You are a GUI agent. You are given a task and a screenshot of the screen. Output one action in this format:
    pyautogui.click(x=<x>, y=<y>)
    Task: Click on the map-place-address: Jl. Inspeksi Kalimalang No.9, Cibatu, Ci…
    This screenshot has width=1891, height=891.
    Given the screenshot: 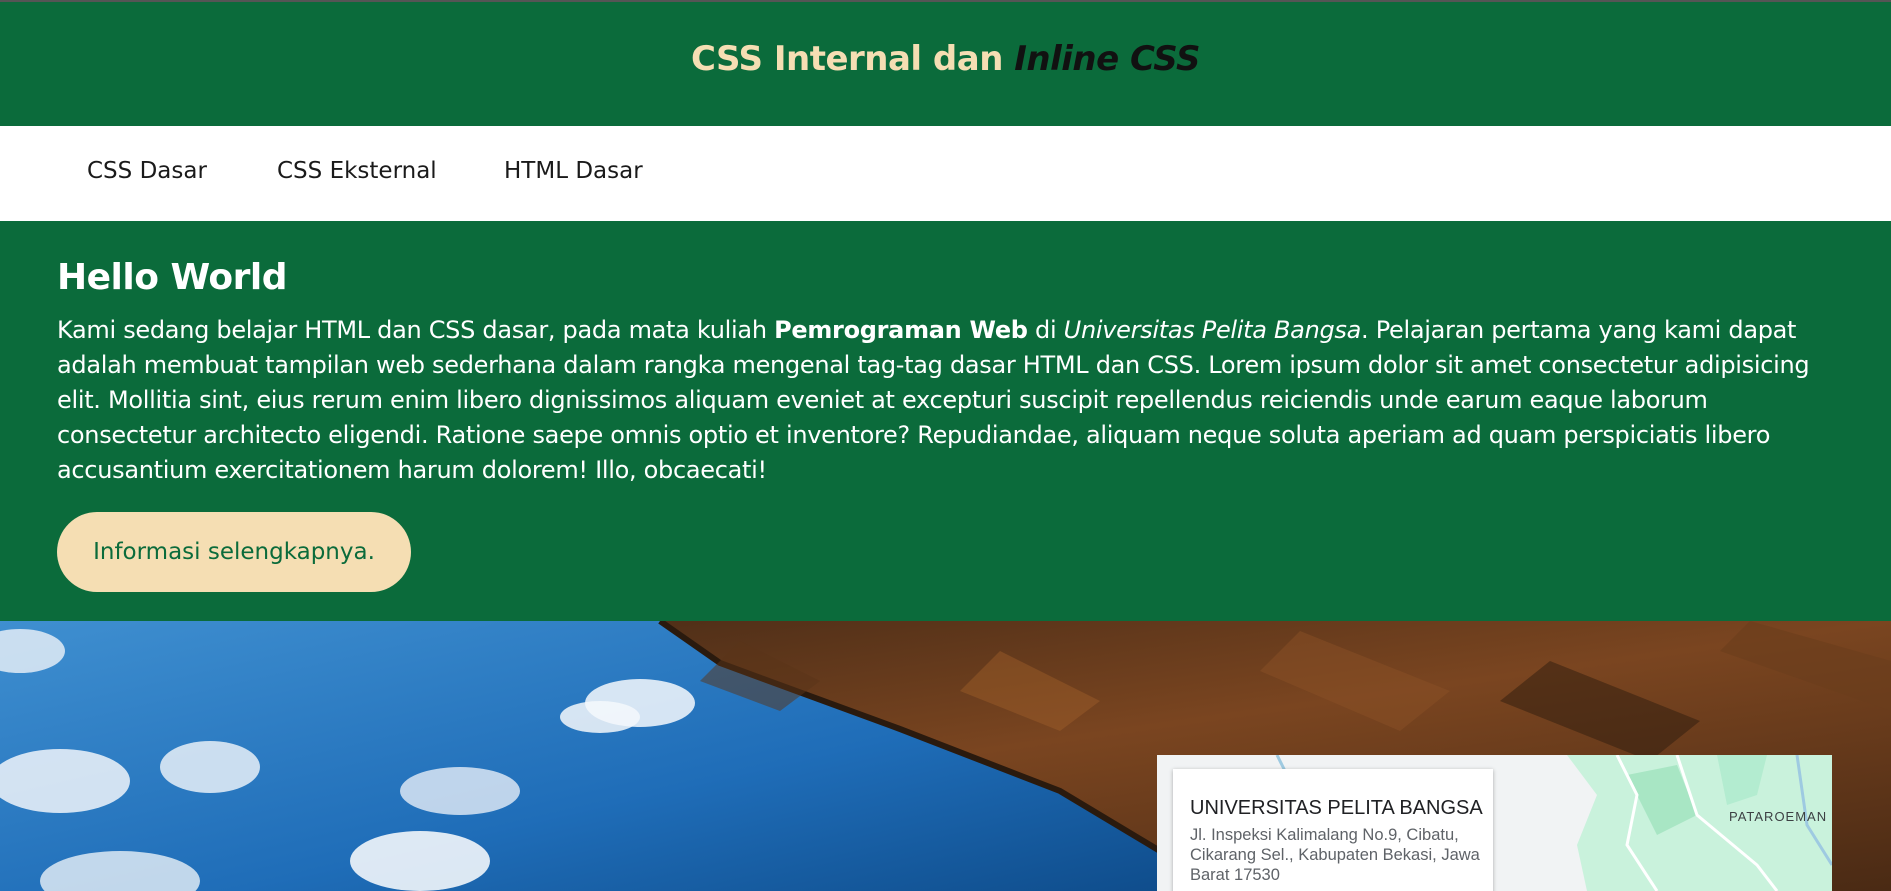 What is the action you would take?
    pyautogui.click(x=1335, y=855)
    